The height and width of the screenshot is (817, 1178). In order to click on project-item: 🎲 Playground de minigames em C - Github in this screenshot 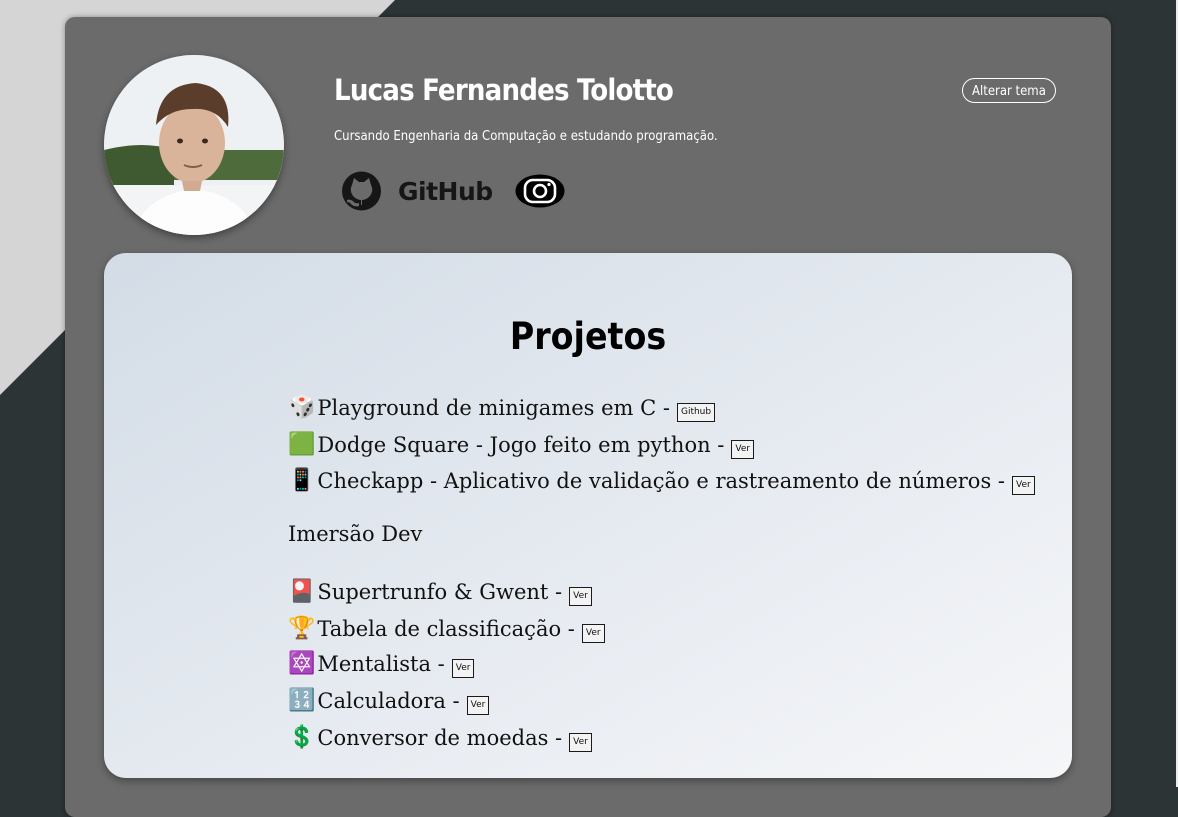, I will do `click(502, 408)`.